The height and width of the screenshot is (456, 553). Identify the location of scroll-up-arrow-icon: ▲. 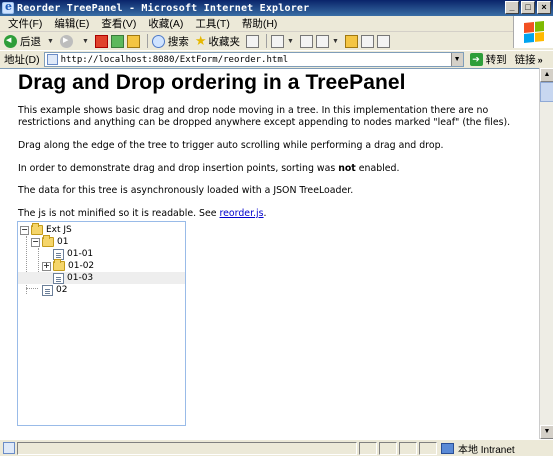
(546, 75).